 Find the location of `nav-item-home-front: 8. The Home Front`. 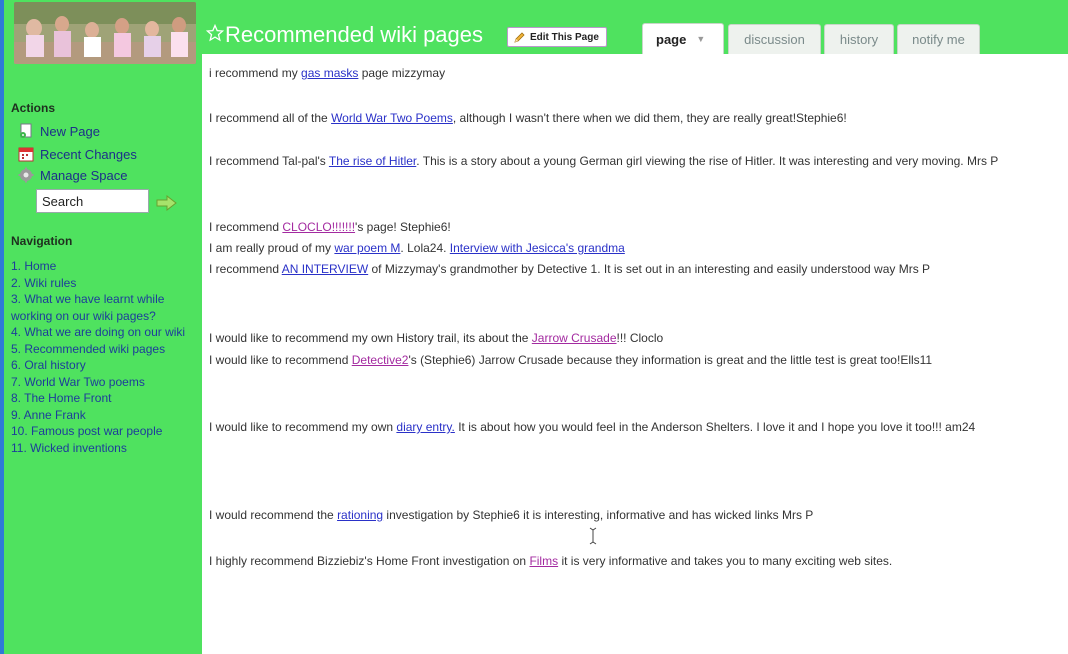

nav-item-home-front: 8. The Home Front is located at coordinates (106, 398).